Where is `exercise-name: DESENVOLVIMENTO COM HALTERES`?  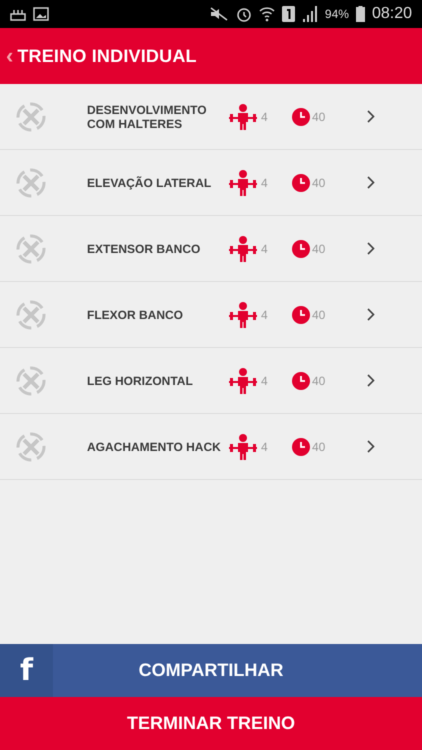
exercise-name: DESENVOLVIMENTO COM HALTERES is located at coordinates (147, 116).